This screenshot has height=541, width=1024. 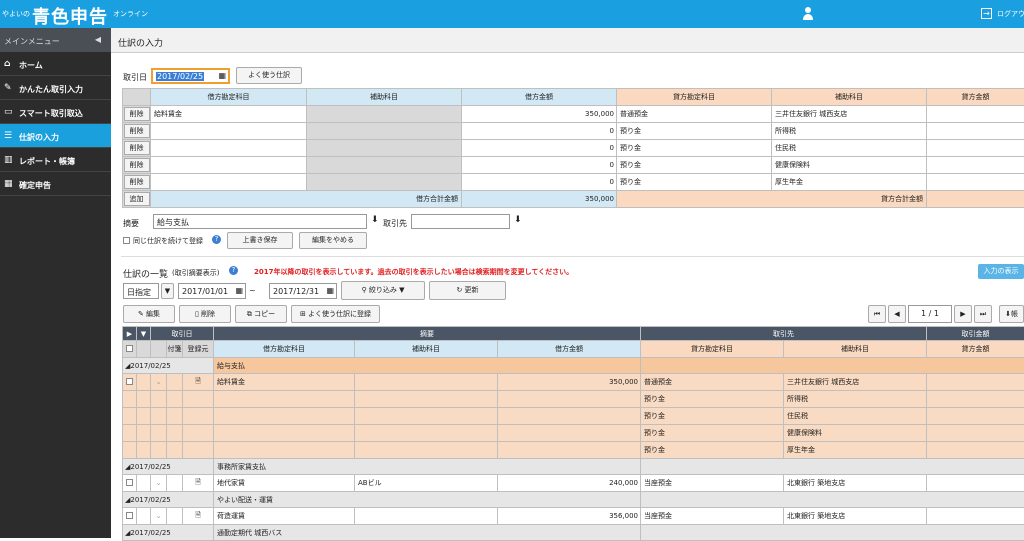 What do you see at coordinates (573, 433) in the screenshot?
I see `journal-line-row: 預り金健康保険料` at bounding box center [573, 433].